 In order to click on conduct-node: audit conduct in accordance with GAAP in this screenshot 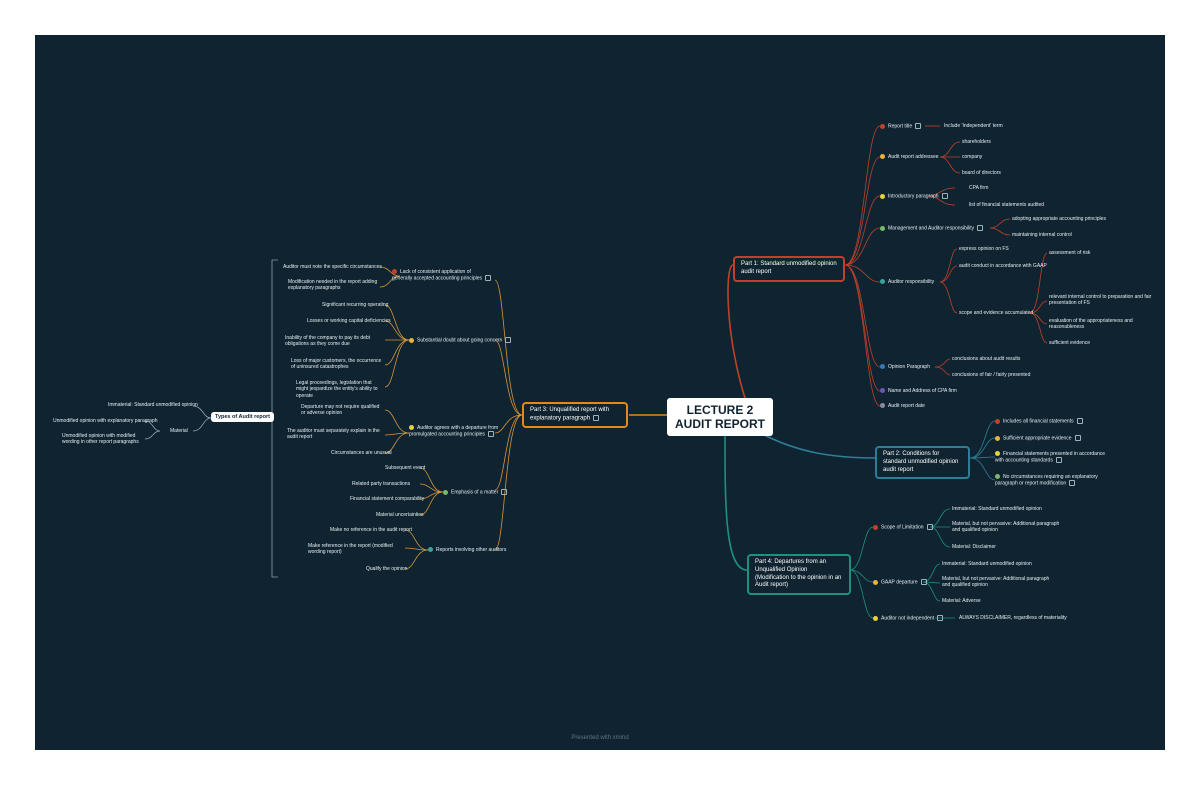, I will do `click(1003, 266)`.